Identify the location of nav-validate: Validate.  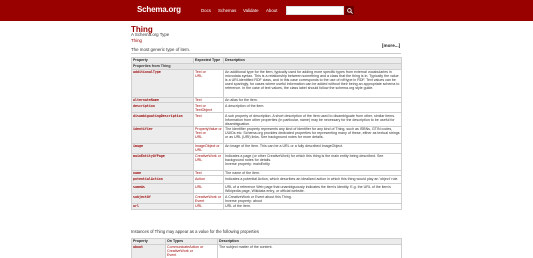
(251, 10).